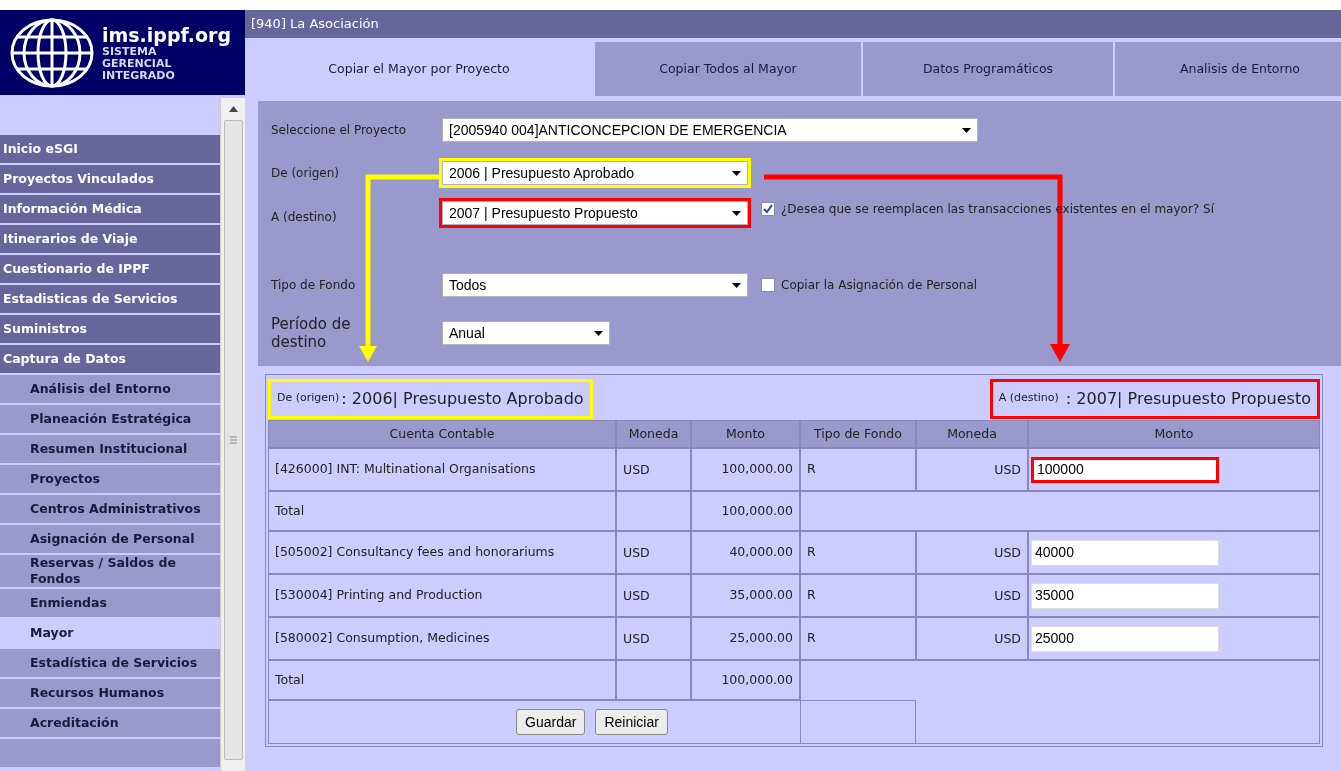  What do you see at coordinates (858, 434) in the screenshot?
I see `column-header: Tipo de Fondo` at bounding box center [858, 434].